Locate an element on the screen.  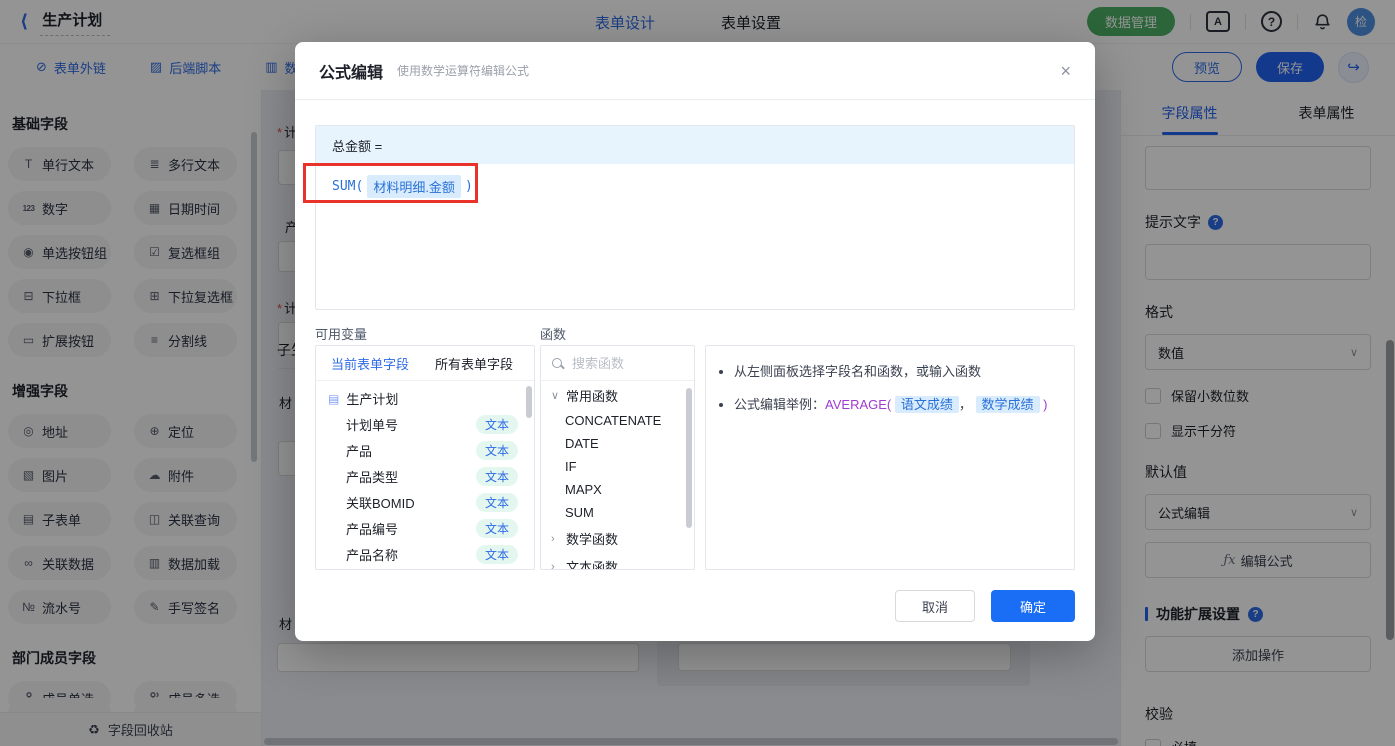
tip-example: 公式编辑举例：AVERAGE( 语文成绩， 数学成绩 ) is located at coordinates (900, 405).